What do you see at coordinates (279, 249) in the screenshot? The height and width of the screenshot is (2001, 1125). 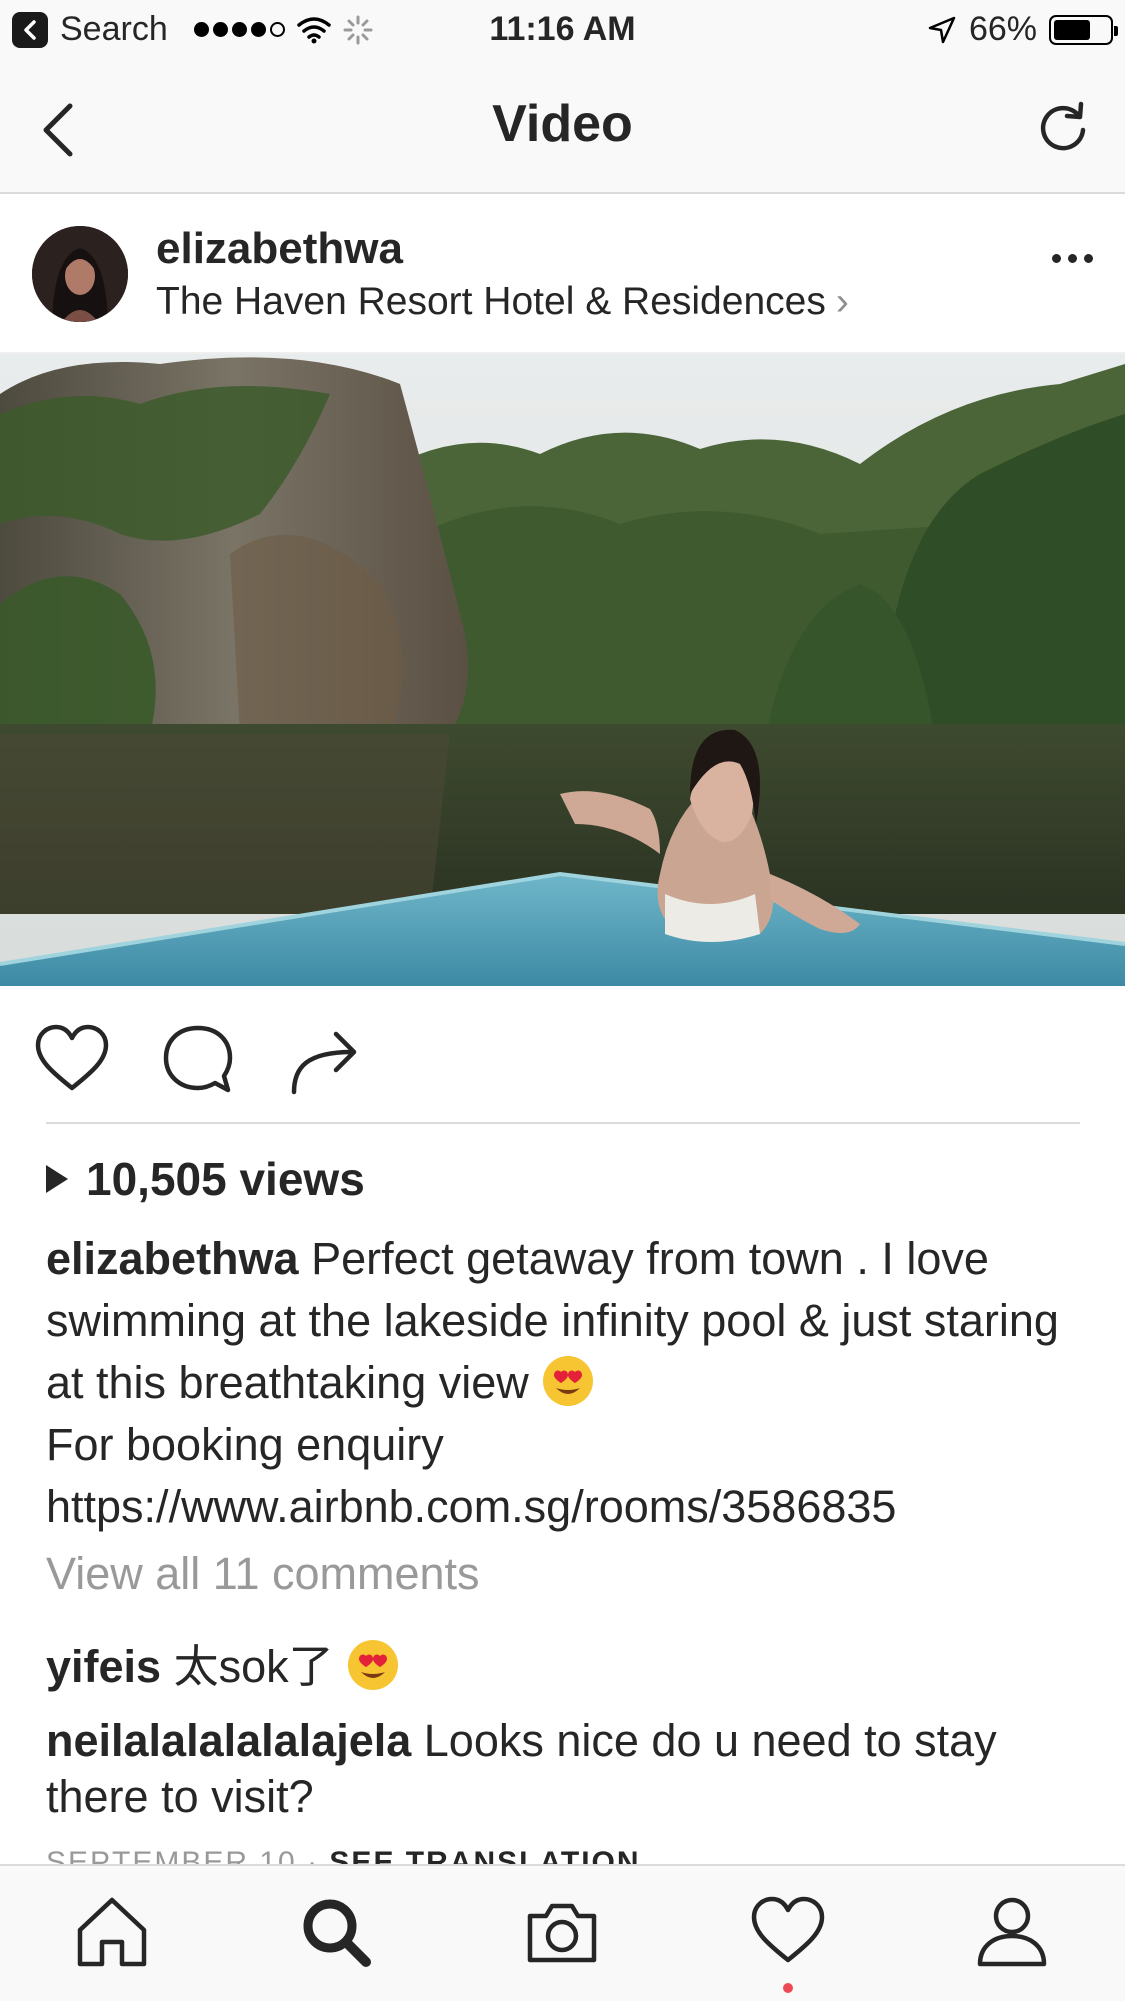 I see `post-username: elizabethwa` at bounding box center [279, 249].